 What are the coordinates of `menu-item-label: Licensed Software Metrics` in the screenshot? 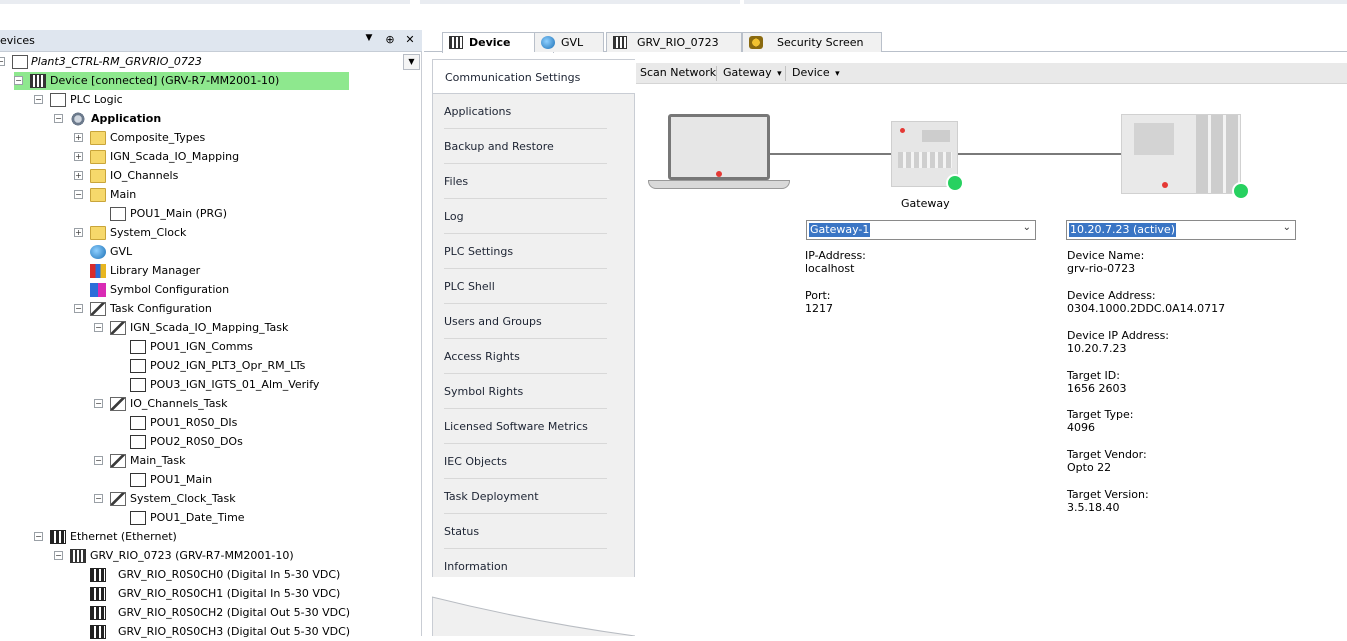 It's located at (516, 426).